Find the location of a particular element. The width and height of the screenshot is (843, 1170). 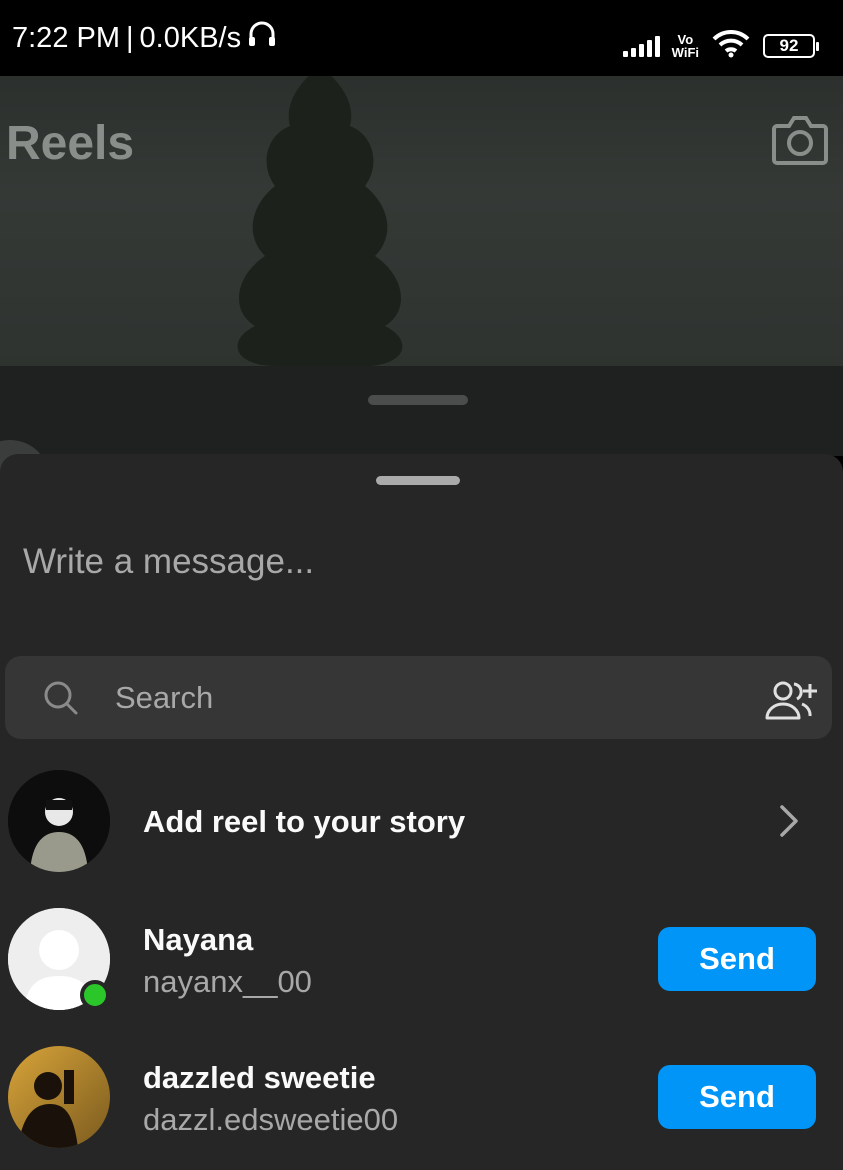

search-input: Search is located at coordinates (164, 698).